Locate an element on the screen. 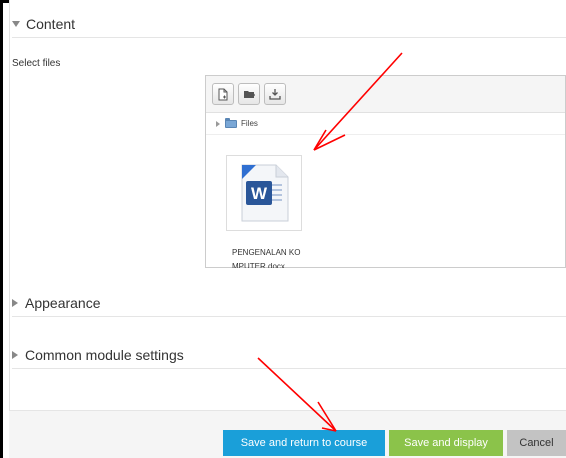 This screenshot has width=566, height=458. create-folder-button is located at coordinates (249, 94).